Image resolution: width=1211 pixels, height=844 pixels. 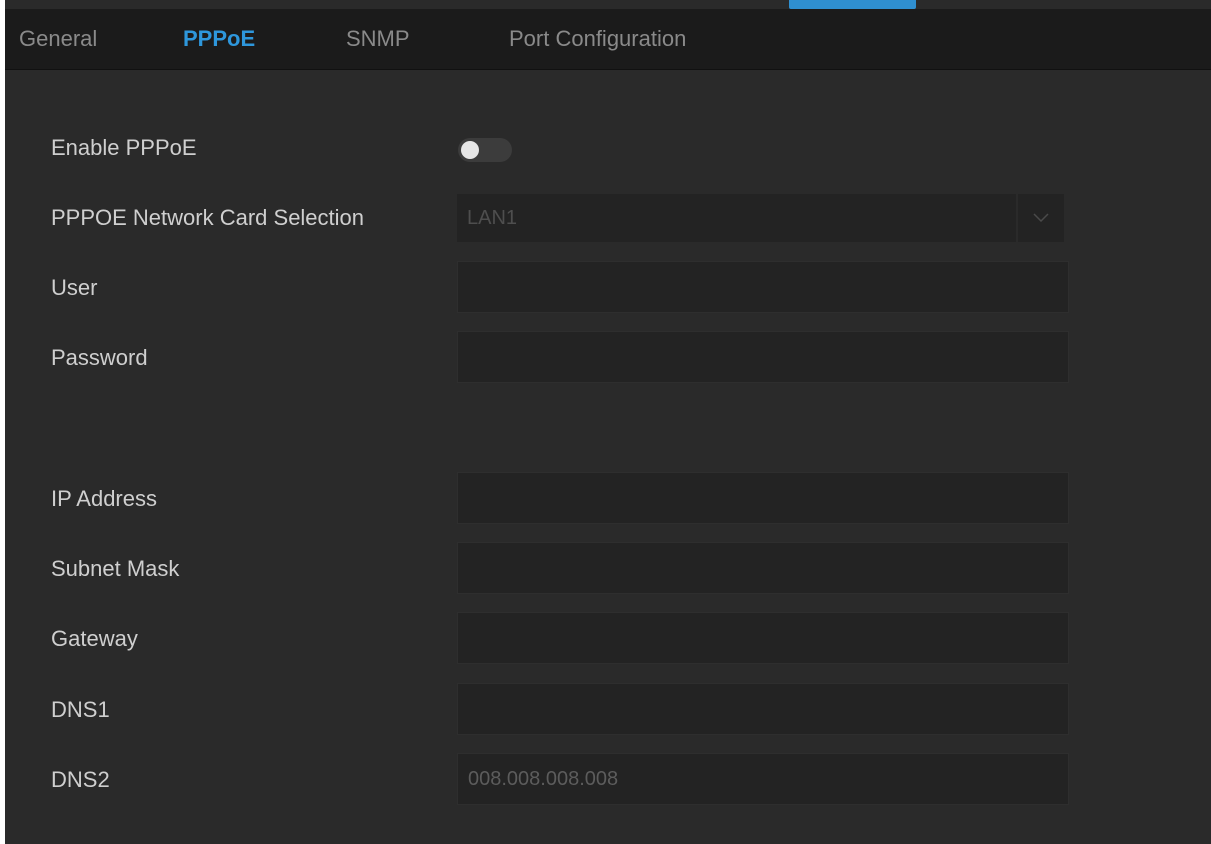 I want to click on tab-port-configuration: Port Configuration, so click(x=597, y=39).